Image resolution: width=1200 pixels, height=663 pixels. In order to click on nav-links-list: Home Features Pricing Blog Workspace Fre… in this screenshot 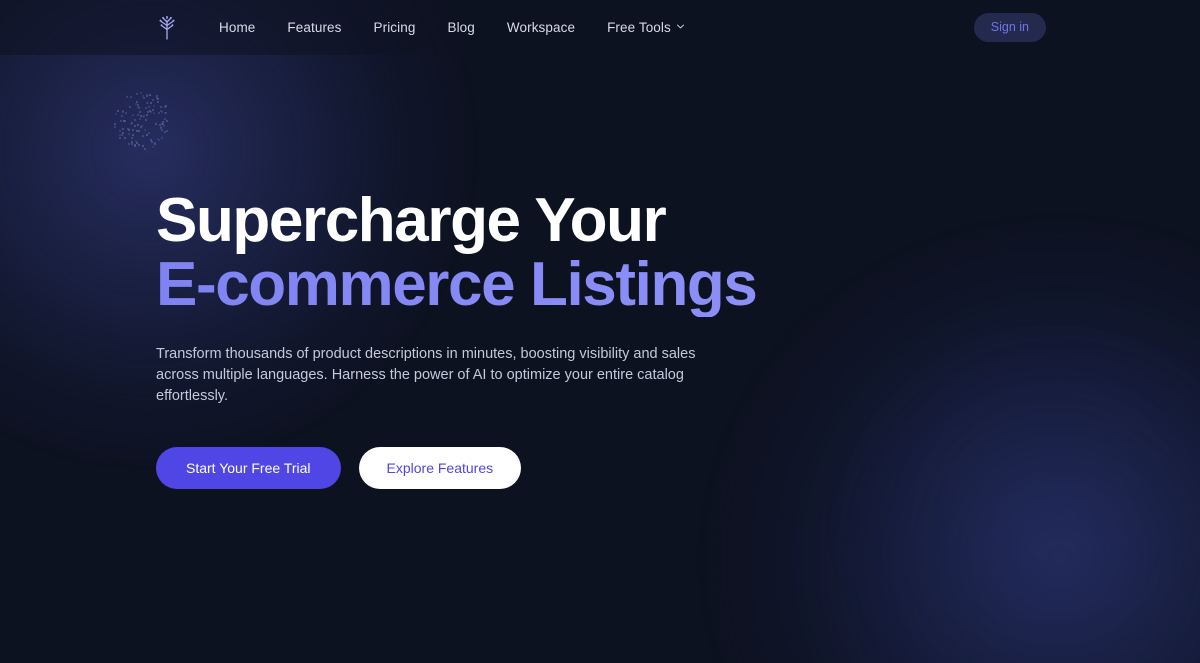, I will do `click(452, 28)`.